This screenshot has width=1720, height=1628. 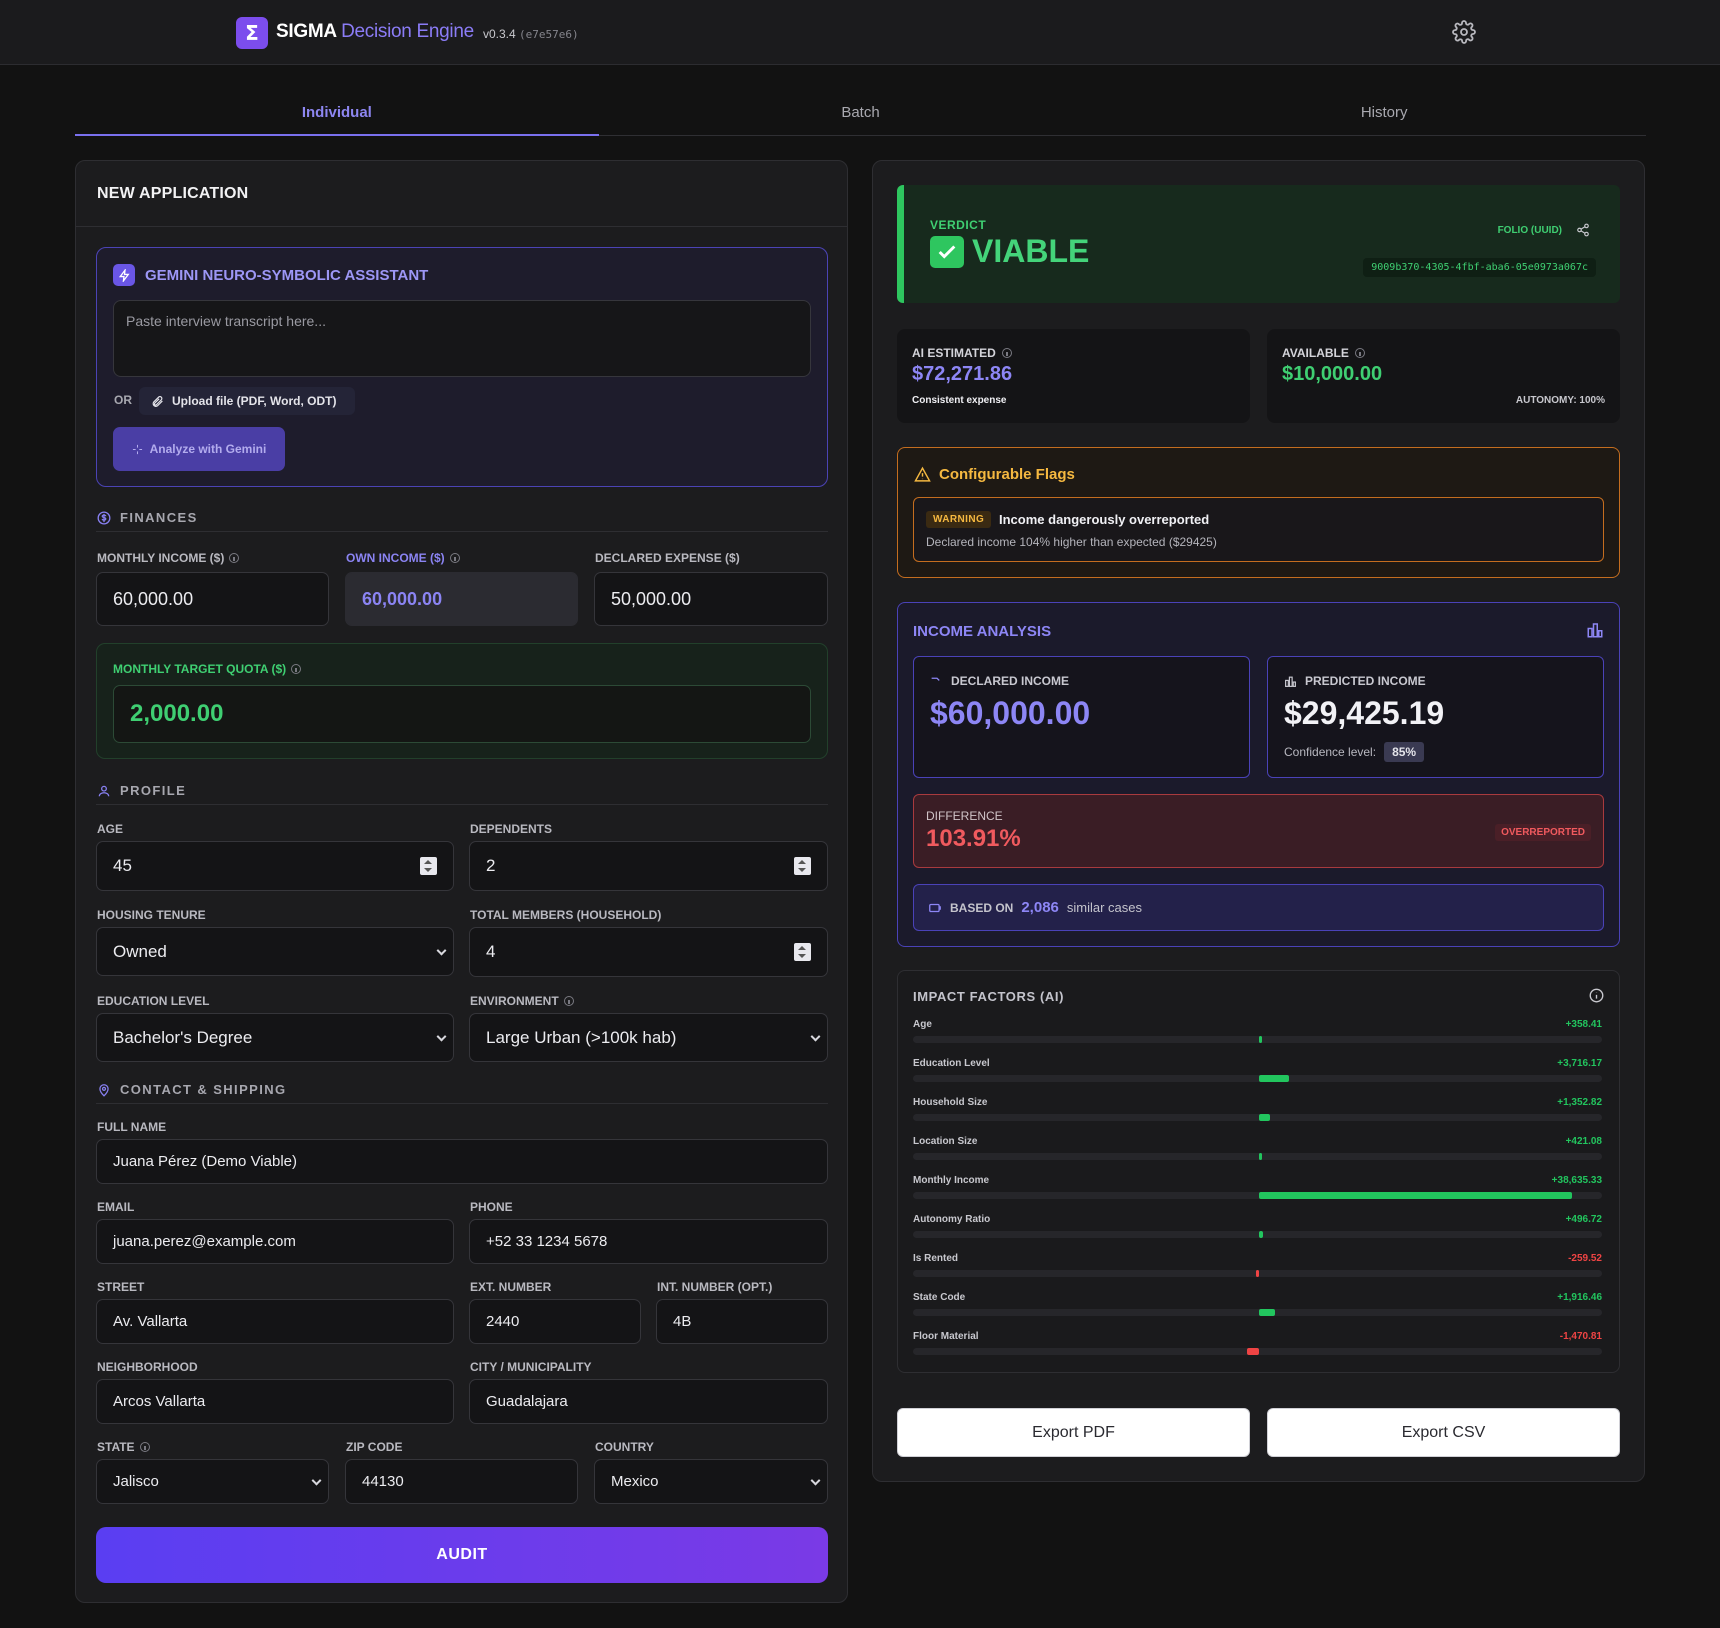 I want to click on impact-factor-row: Age +358.41, so click(x=1257, y=1034).